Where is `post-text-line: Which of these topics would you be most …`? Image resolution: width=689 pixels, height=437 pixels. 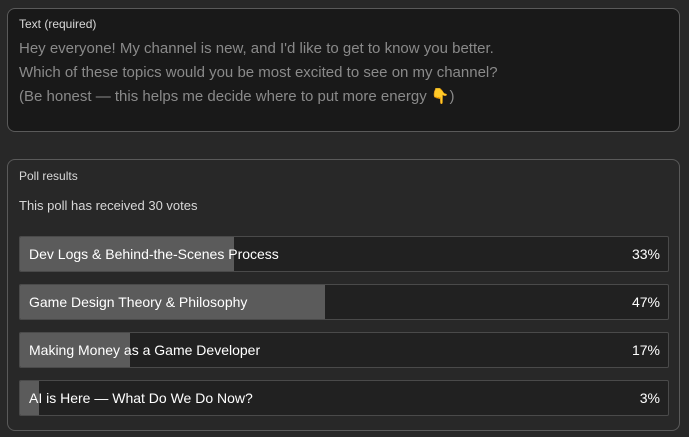 post-text-line: Which of these topics would you be most … is located at coordinates (258, 72).